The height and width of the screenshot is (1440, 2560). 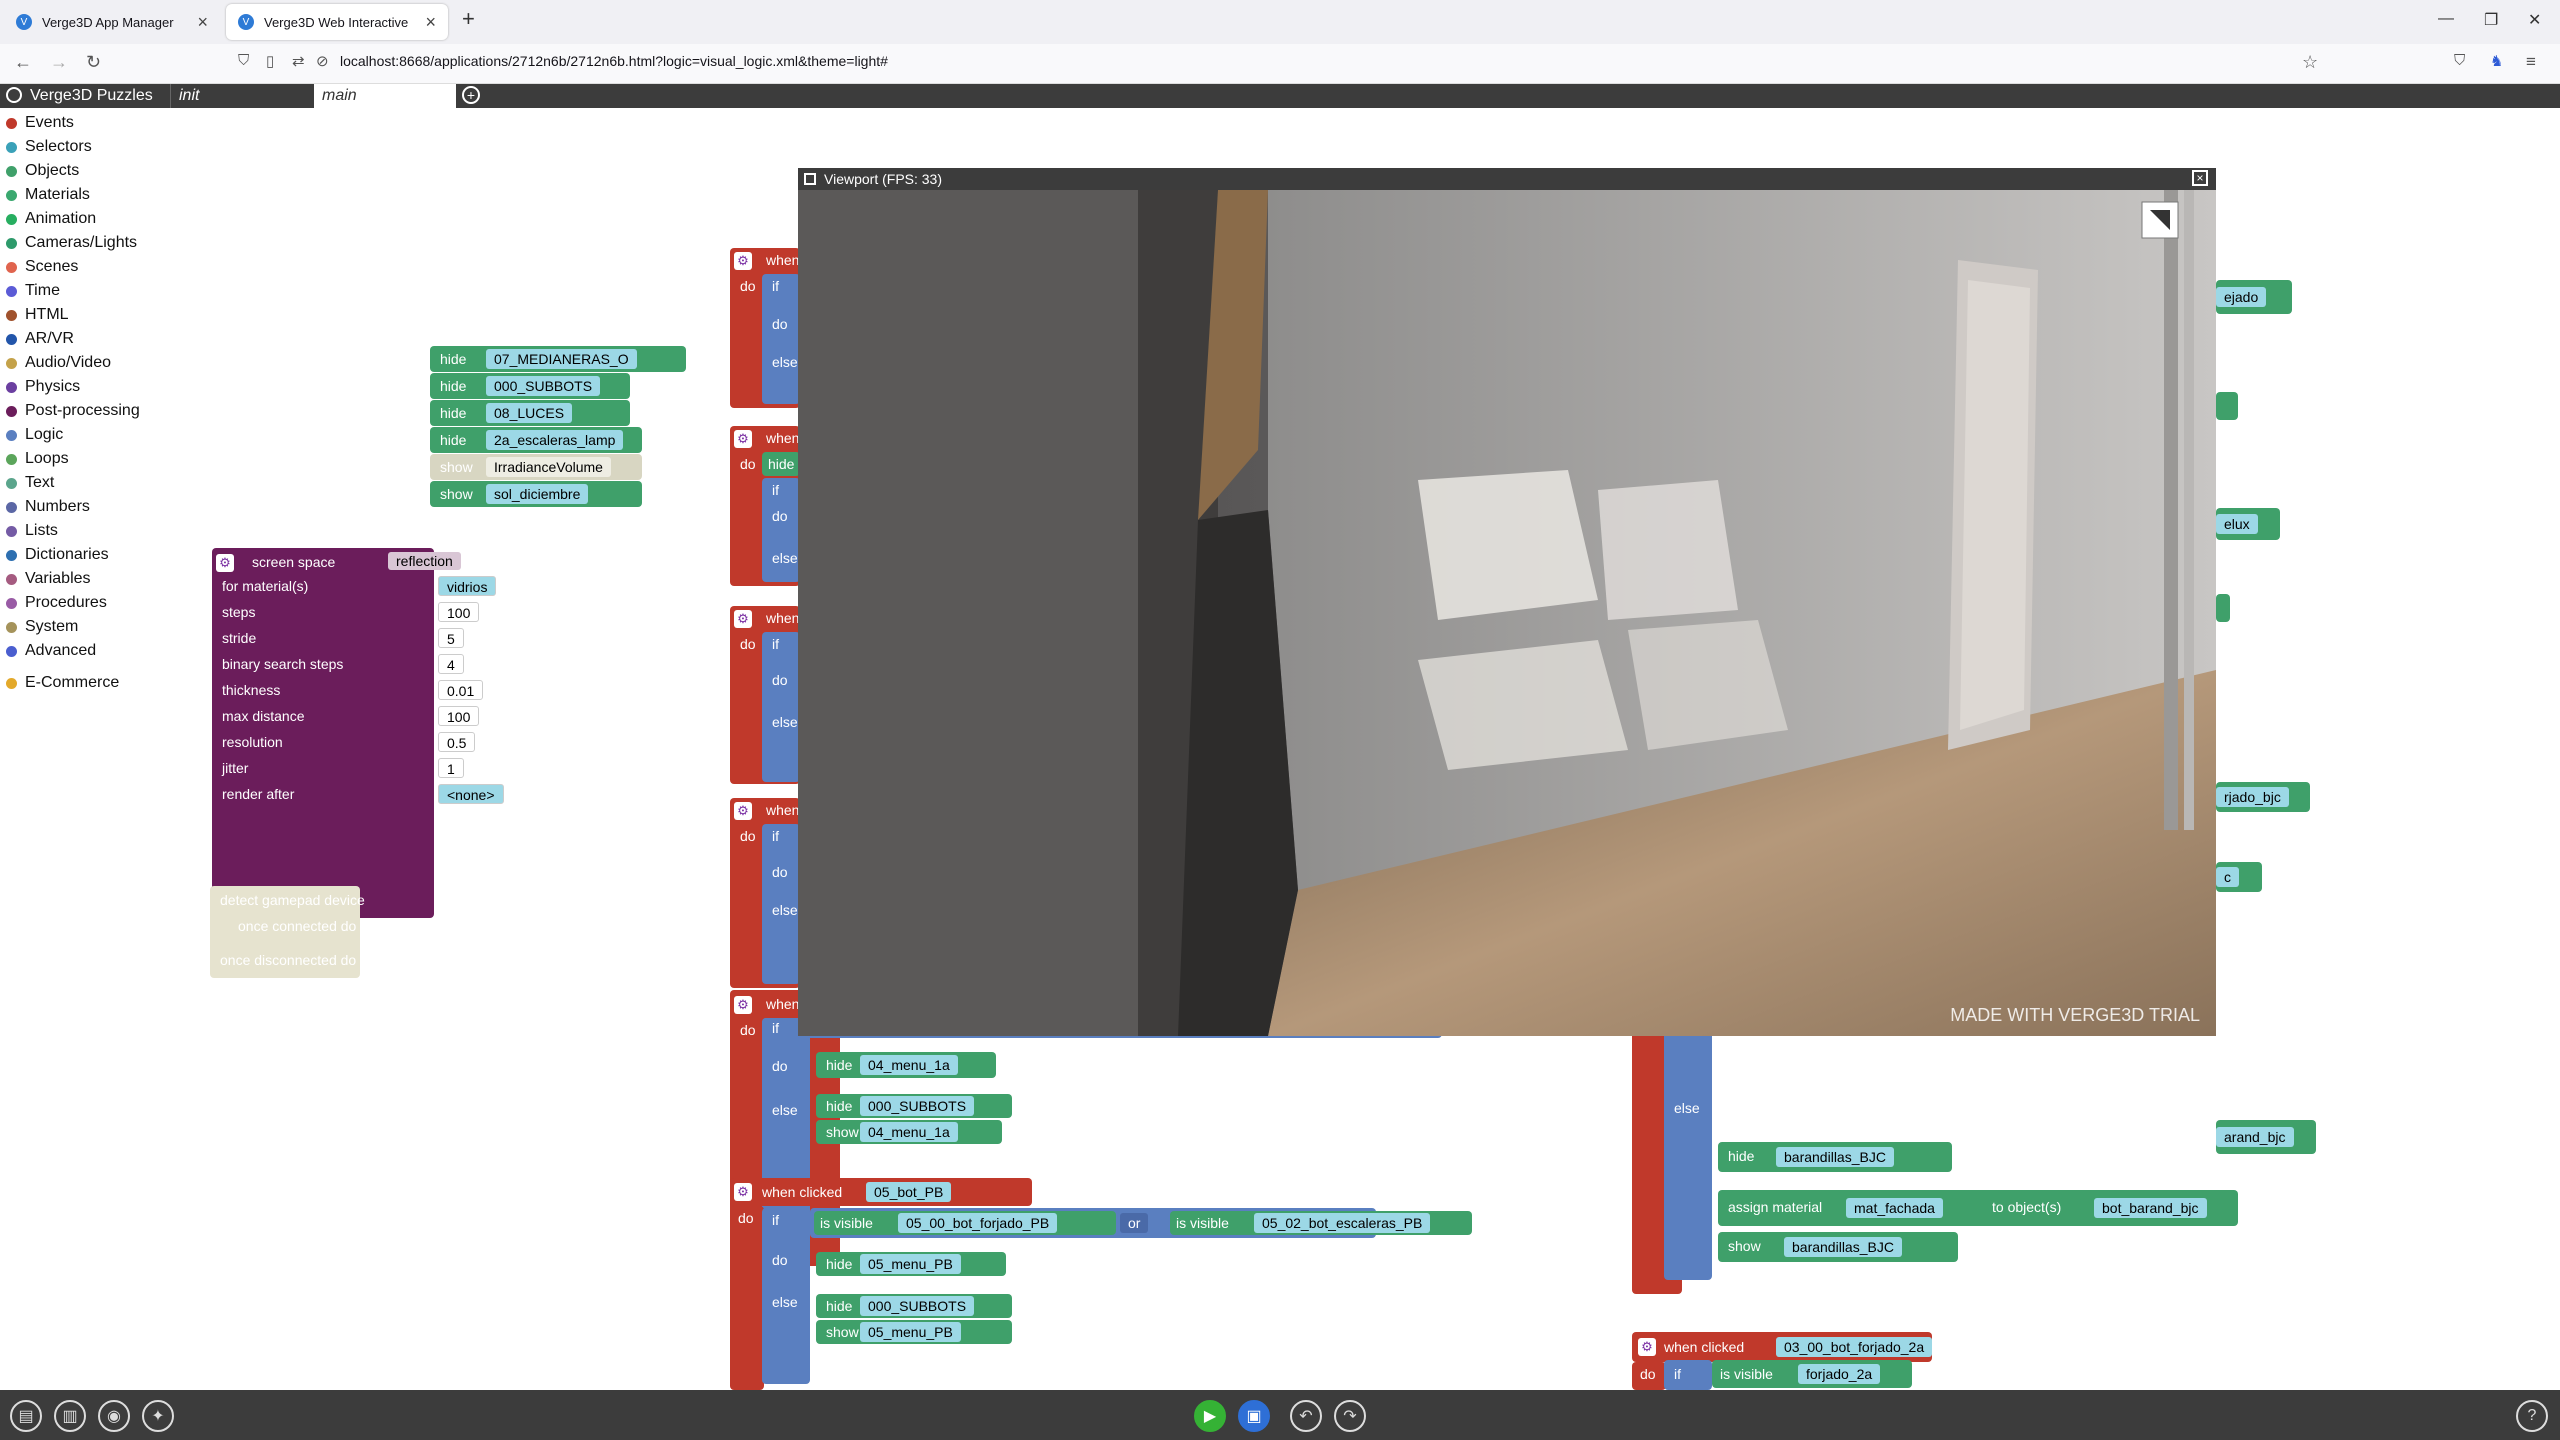 I want to click on ssr-row-value: 0.5, so click(x=457, y=742).